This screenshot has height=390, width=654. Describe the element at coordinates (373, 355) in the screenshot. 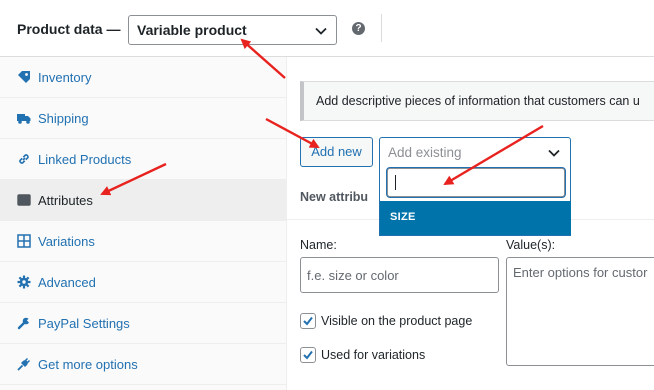

I see `used-for-variations-label: Used for variations` at that location.